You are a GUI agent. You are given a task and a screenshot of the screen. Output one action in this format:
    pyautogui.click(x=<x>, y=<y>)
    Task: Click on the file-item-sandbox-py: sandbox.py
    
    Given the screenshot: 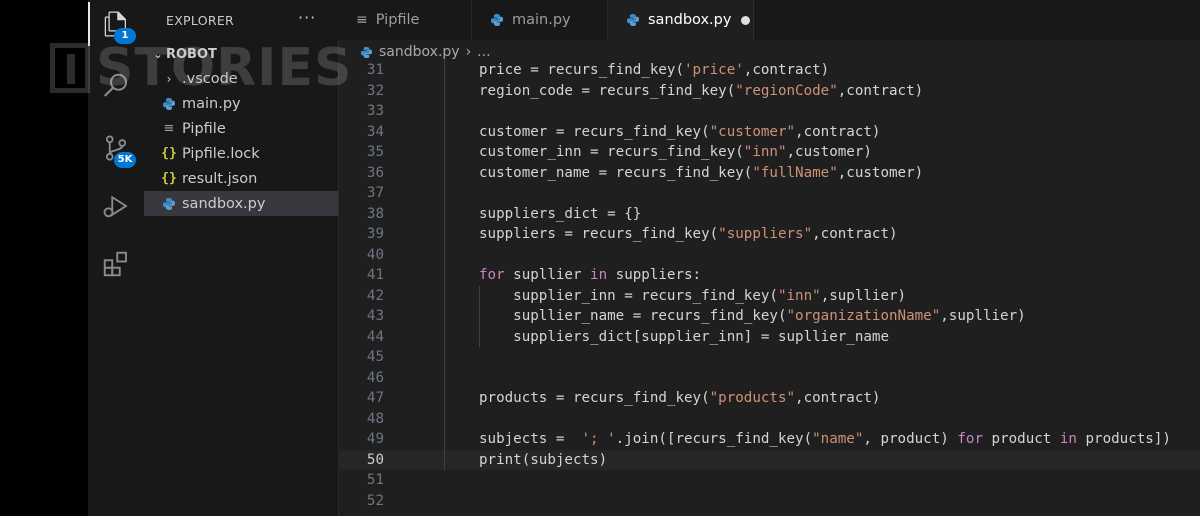 What is the action you would take?
    pyautogui.click(x=241, y=203)
    